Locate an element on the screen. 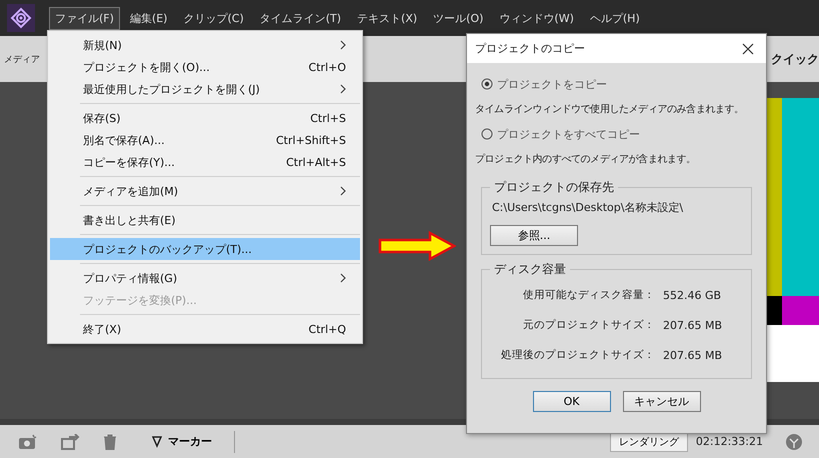  dialog-button: OK is located at coordinates (571, 401).